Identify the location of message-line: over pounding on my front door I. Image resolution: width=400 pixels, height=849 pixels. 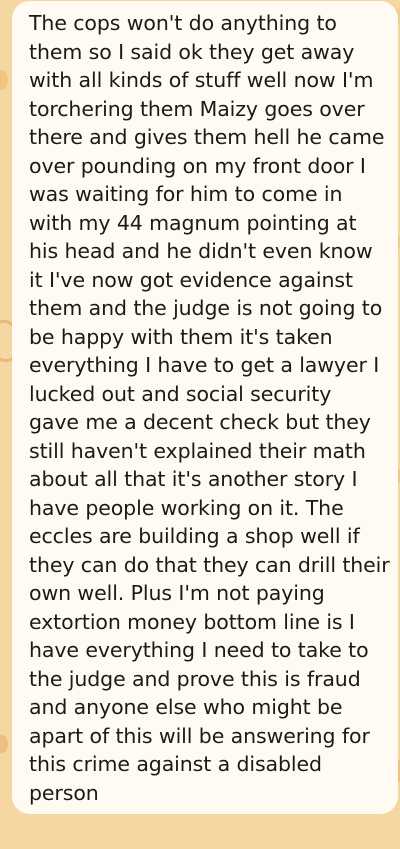
(197, 165).